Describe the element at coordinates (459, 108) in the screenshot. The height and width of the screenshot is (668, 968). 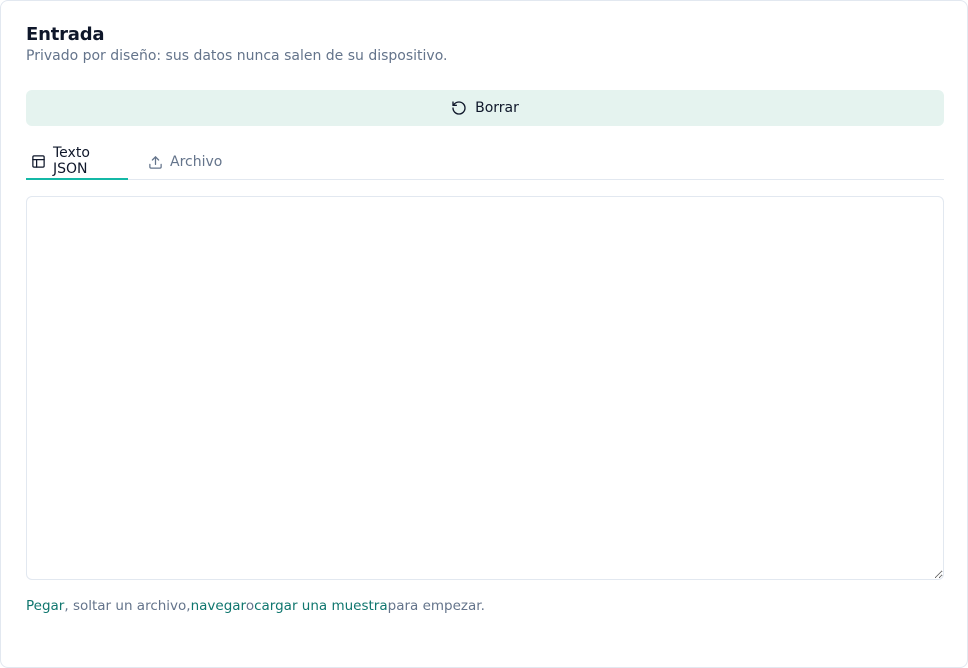
I see `rotate-ccw-icon` at that location.